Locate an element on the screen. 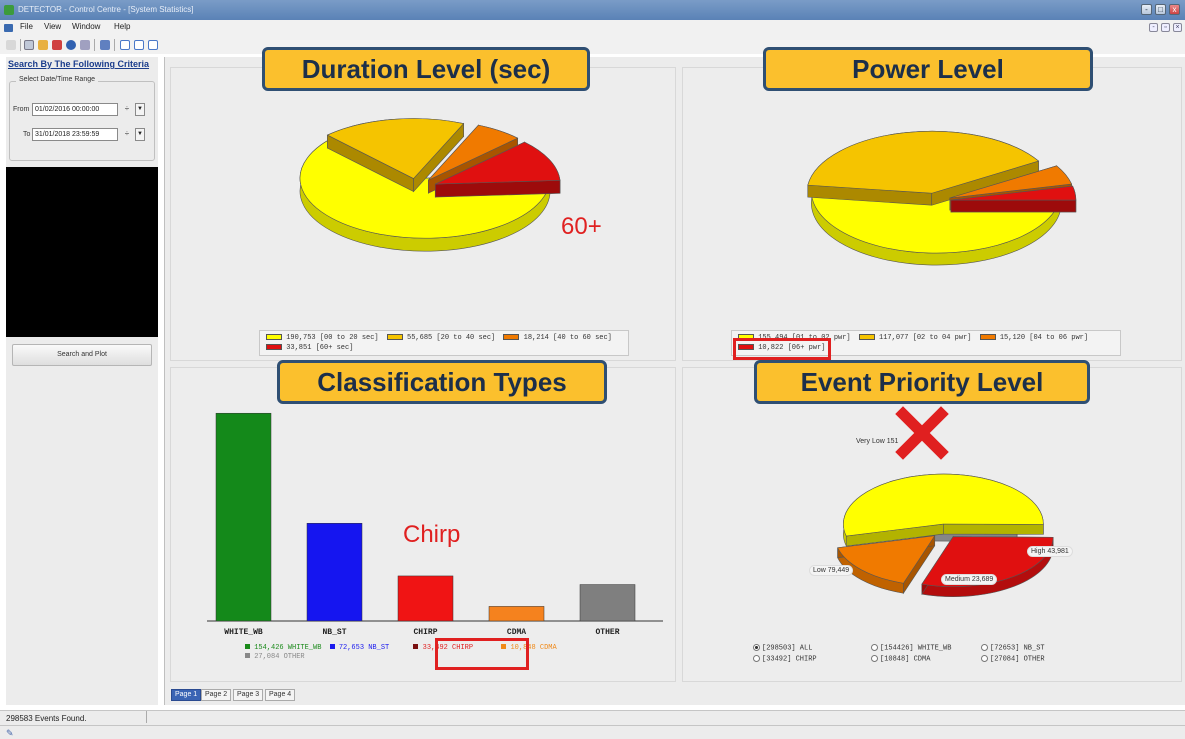  legend-item: 18,214 [40 to 60 sec] is located at coordinates (567, 338).